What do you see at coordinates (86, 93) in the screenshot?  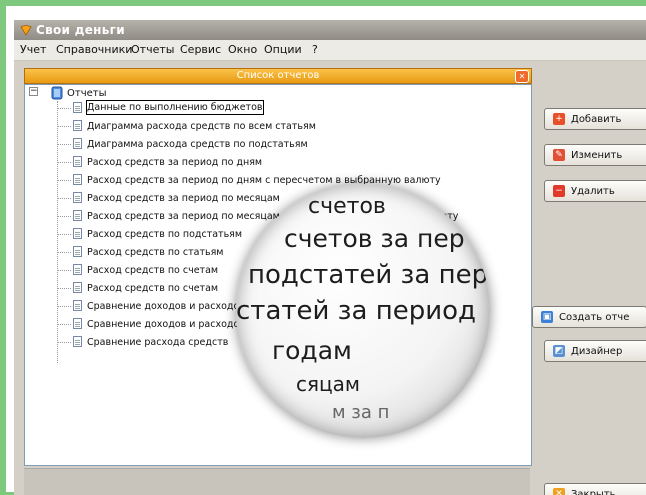 I see `tree-root-label: Отчеты` at bounding box center [86, 93].